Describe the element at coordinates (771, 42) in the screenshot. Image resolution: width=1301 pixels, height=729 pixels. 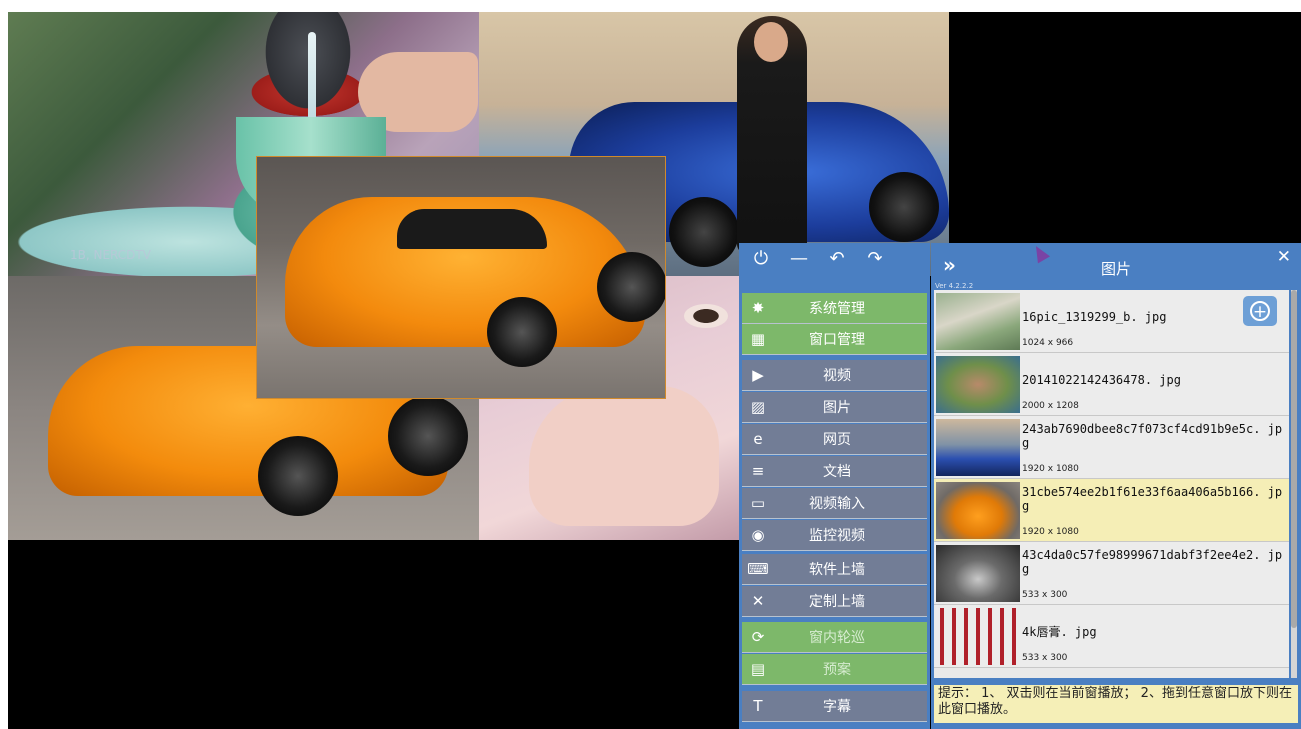
I see `woman-face` at that location.